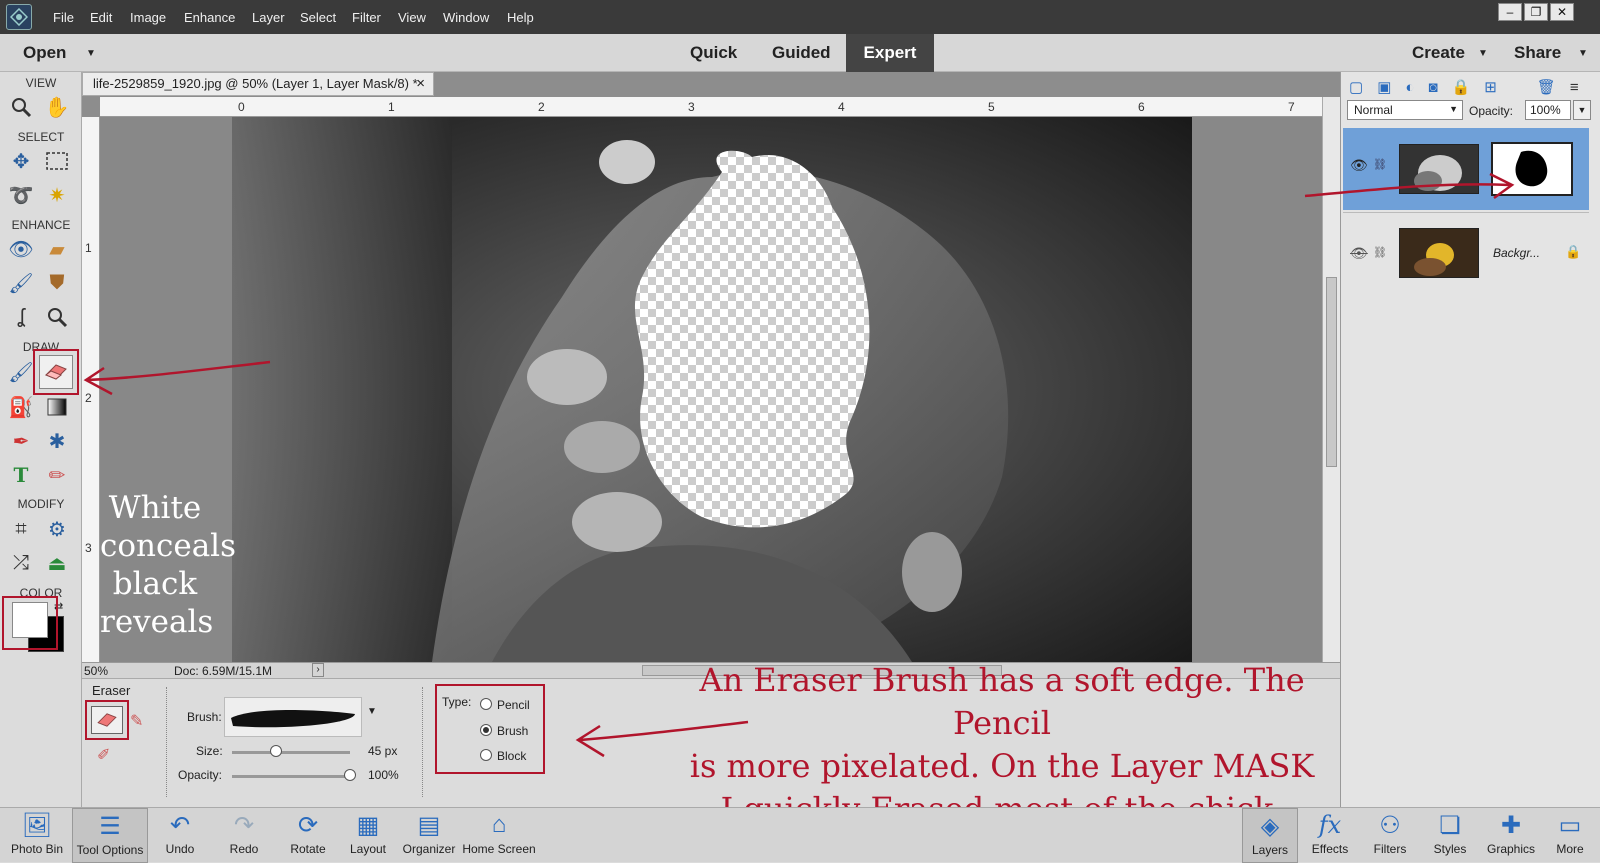 This screenshot has height=863, width=1600. I want to click on brush-tool-icon: 🖌, so click(21, 372).